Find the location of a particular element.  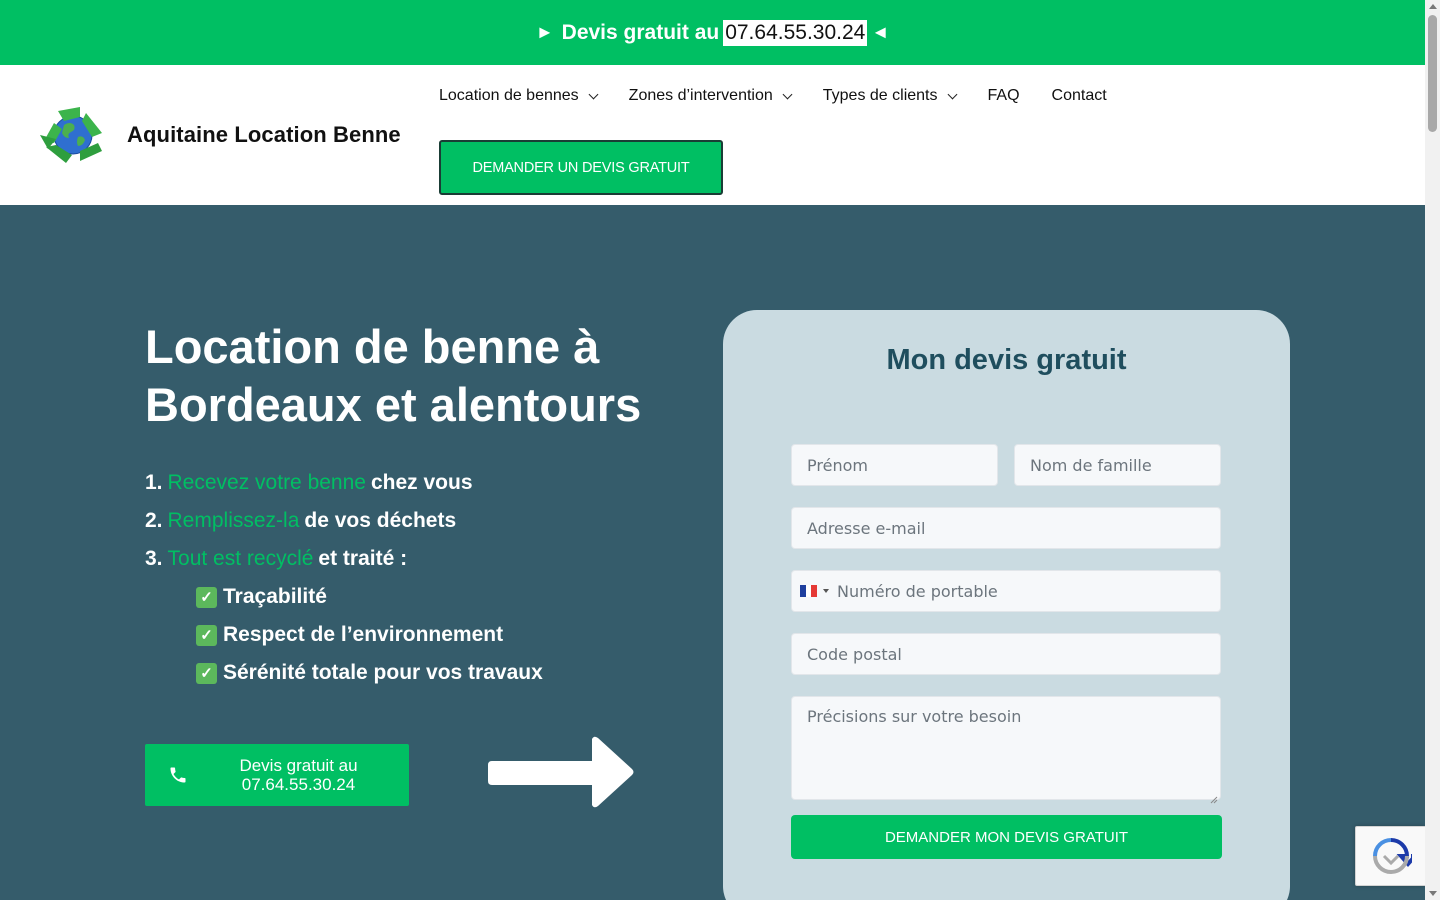

benefit-text: Respect de l’environnement is located at coordinates (363, 634).